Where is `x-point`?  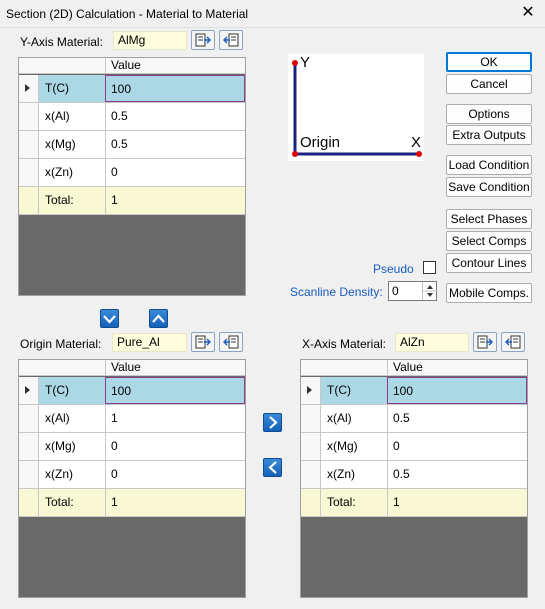 x-point is located at coordinates (419, 154).